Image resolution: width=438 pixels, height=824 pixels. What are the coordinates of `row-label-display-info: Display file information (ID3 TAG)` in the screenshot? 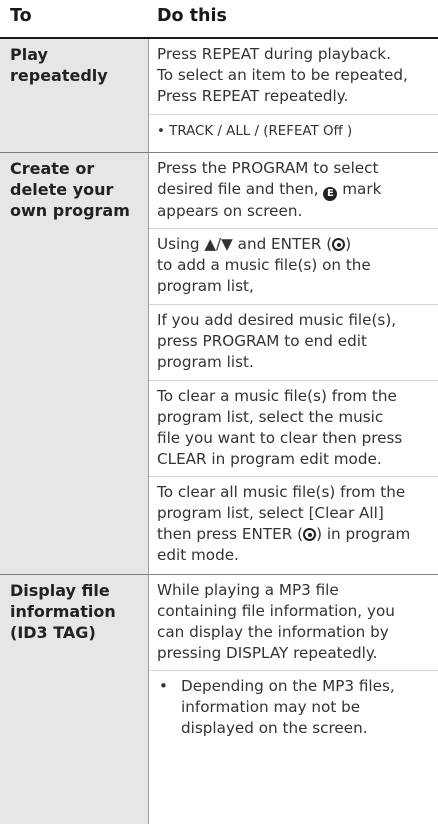 It's located at (76, 611).